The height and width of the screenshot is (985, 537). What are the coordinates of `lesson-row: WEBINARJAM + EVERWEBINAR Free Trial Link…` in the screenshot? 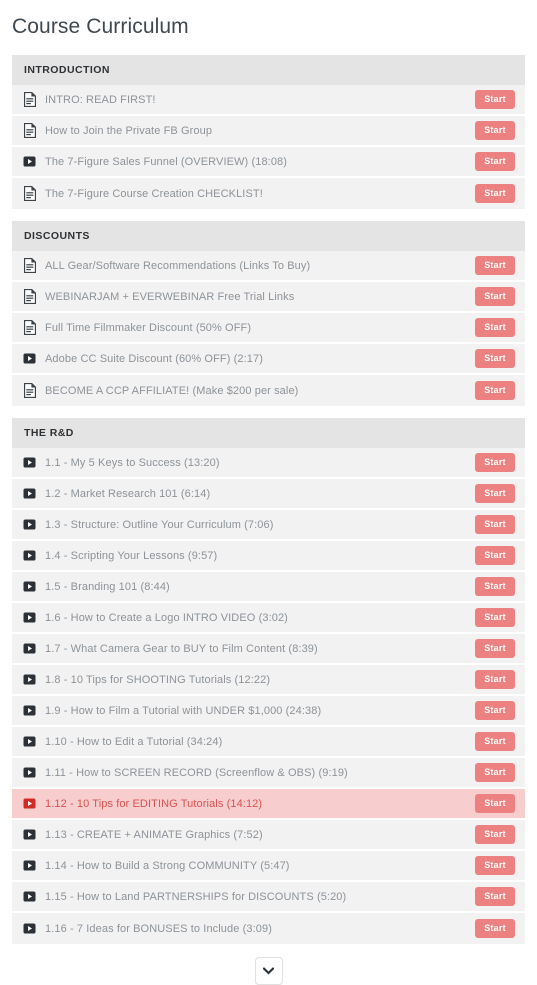 It's located at (268, 297).